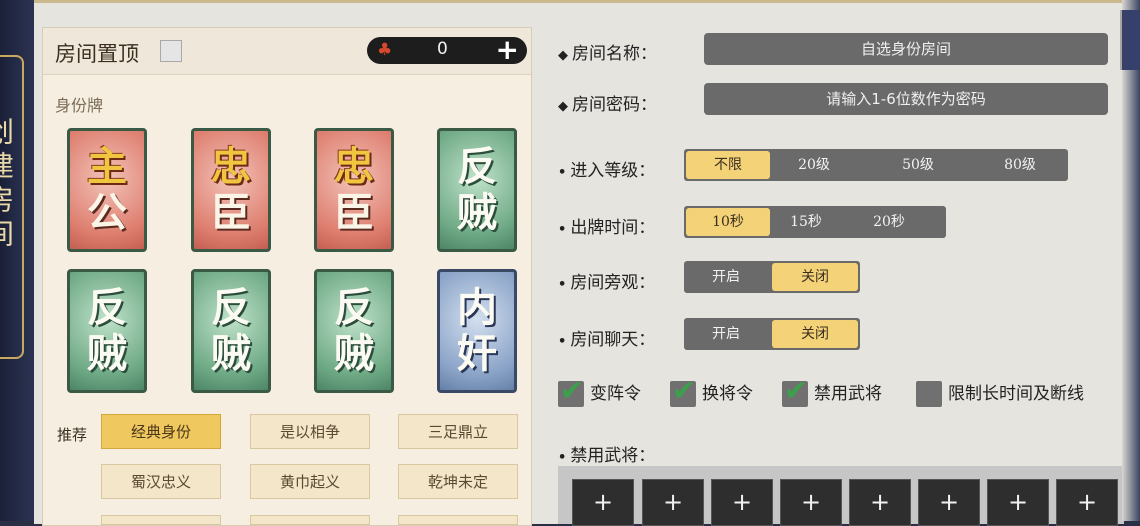 The image size is (1140, 526). I want to click on level-label: • 进入等级：, so click(607, 171).